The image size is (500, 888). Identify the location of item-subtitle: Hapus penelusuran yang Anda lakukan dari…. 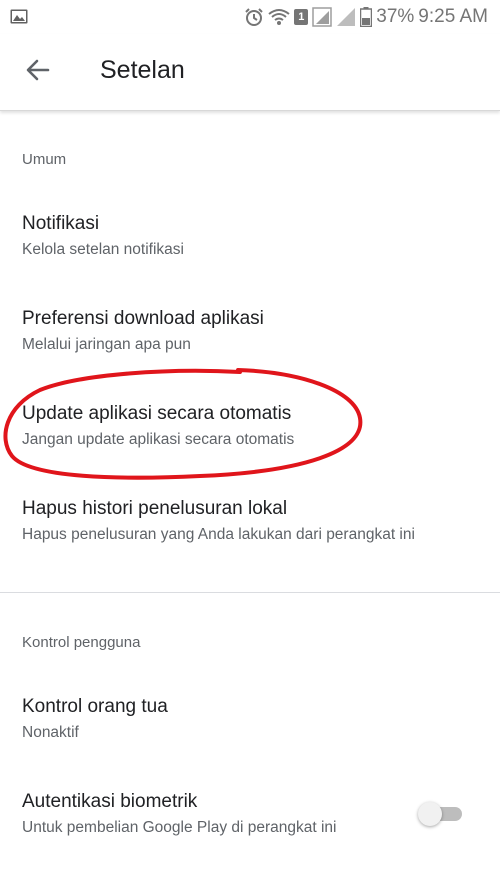
(218, 534).